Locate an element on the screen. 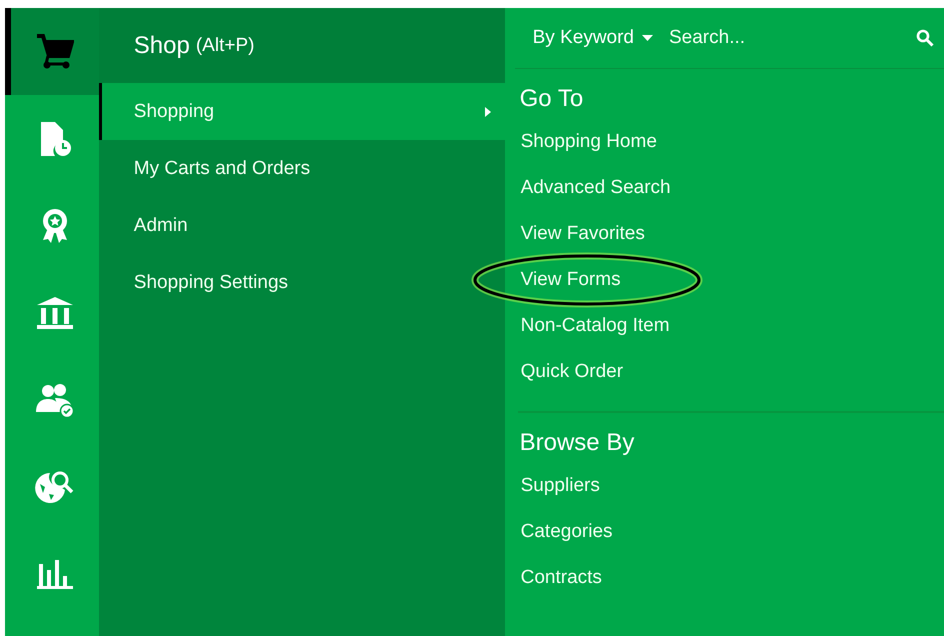  menu-link: Contracts is located at coordinates (561, 578).